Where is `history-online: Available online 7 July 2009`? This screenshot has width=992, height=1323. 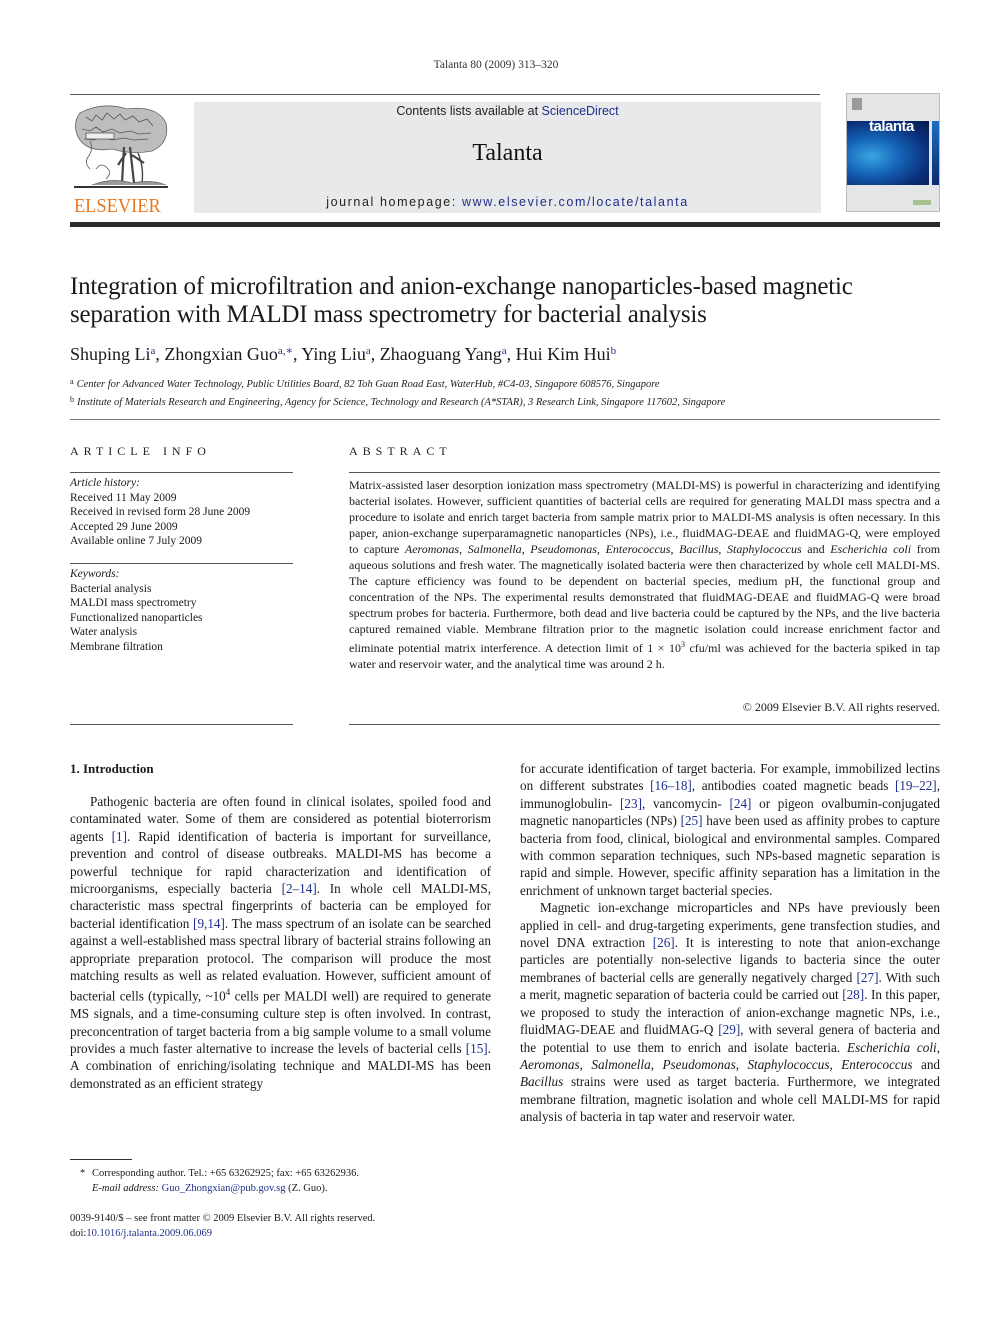 history-online: Available online 7 July 2009 is located at coordinates (136, 541).